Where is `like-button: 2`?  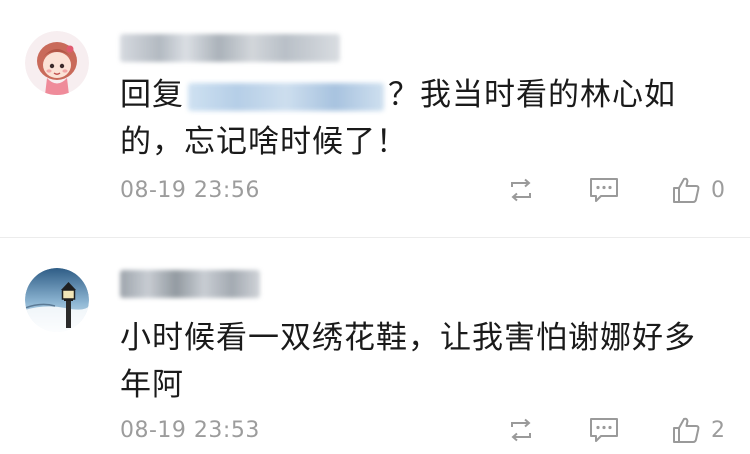
like-button: 2 is located at coordinates (701, 430).